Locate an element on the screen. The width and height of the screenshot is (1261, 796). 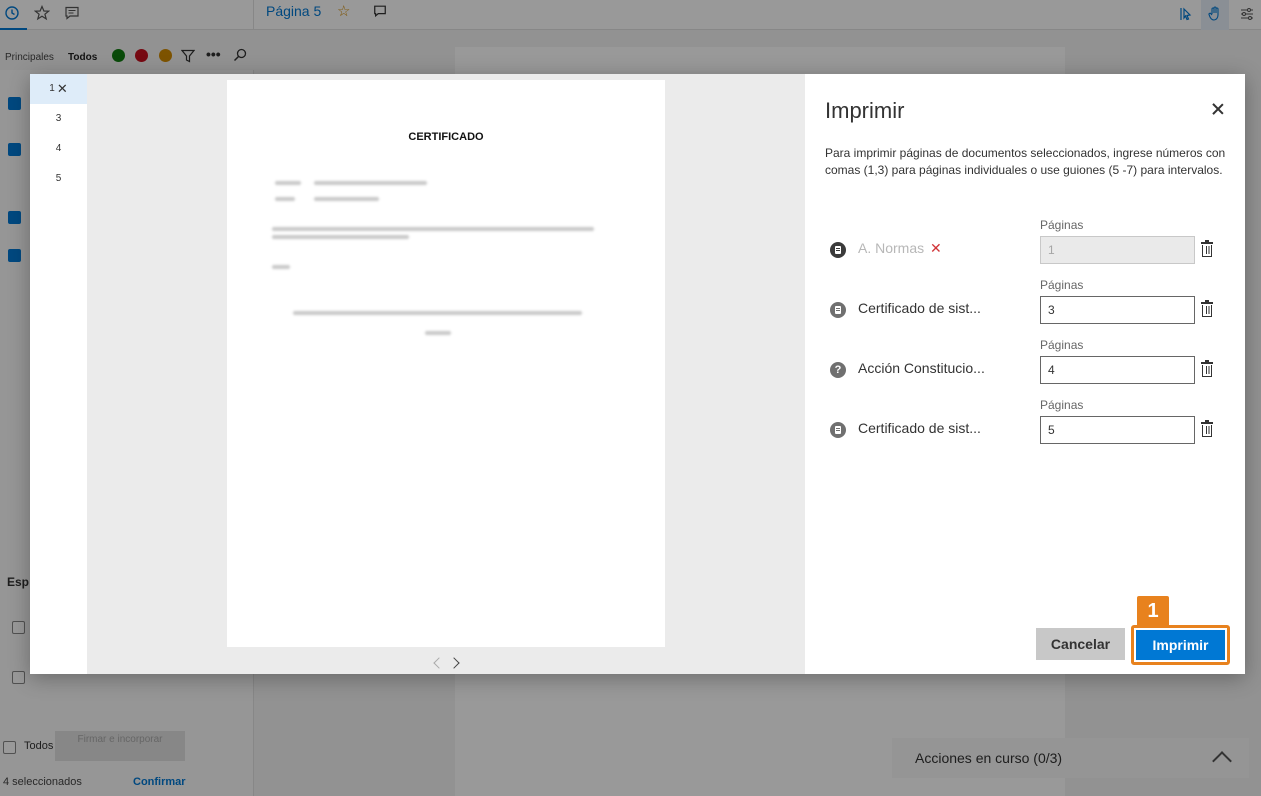
dialog-title: Imprimir is located at coordinates (865, 110).